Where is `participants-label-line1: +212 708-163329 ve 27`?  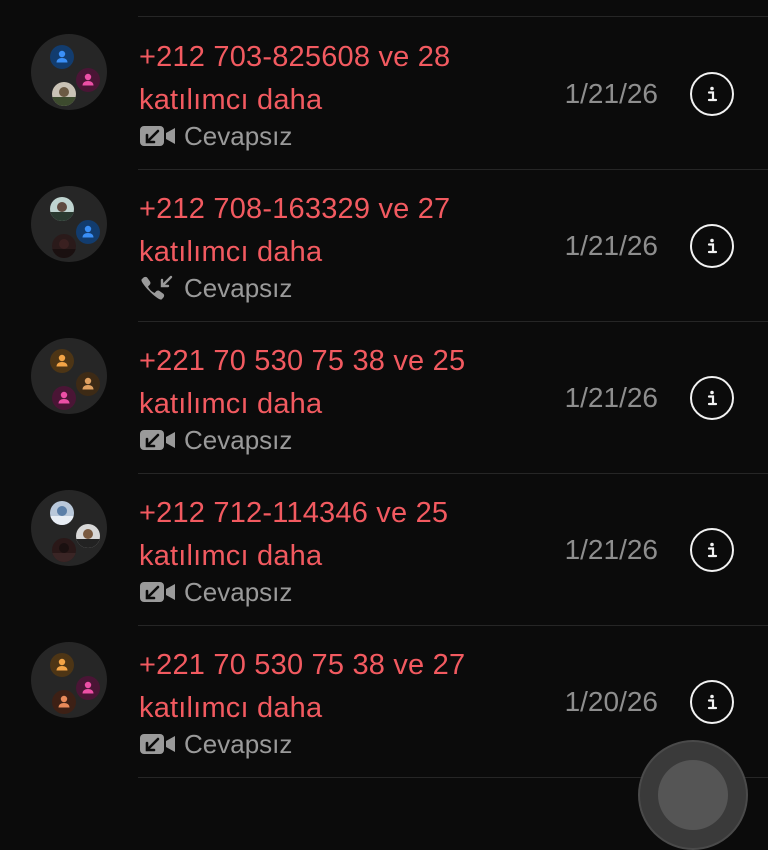 participants-label-line1: +212 708-163329 ve 27 is located at coordinates (295, 209).